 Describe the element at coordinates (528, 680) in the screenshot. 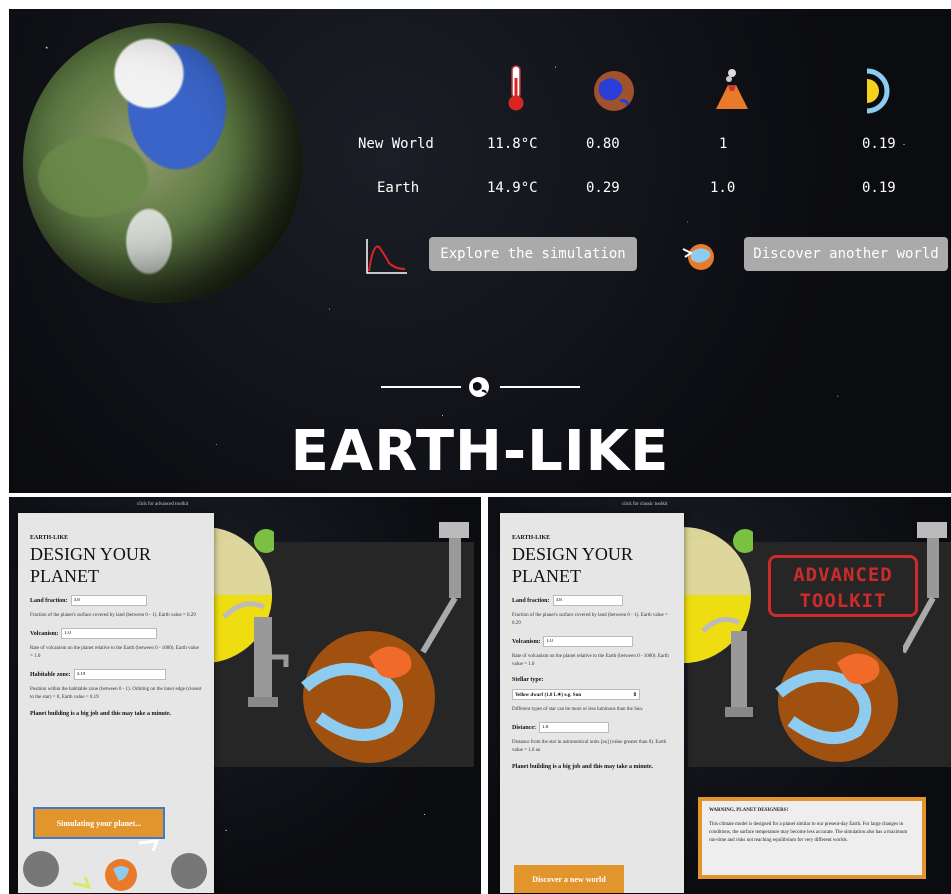

I see `stellar-type-label: Stellar type:` at that location.